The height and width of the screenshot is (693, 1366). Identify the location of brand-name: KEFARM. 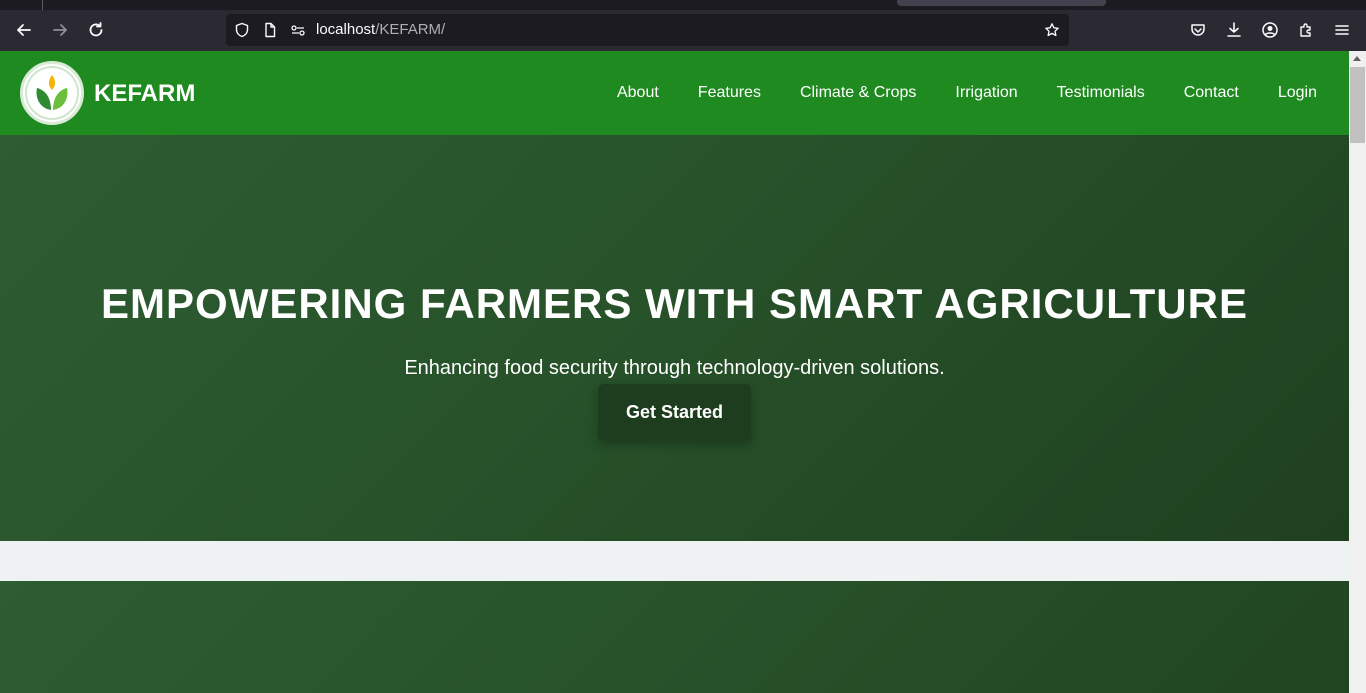
(144, 94).